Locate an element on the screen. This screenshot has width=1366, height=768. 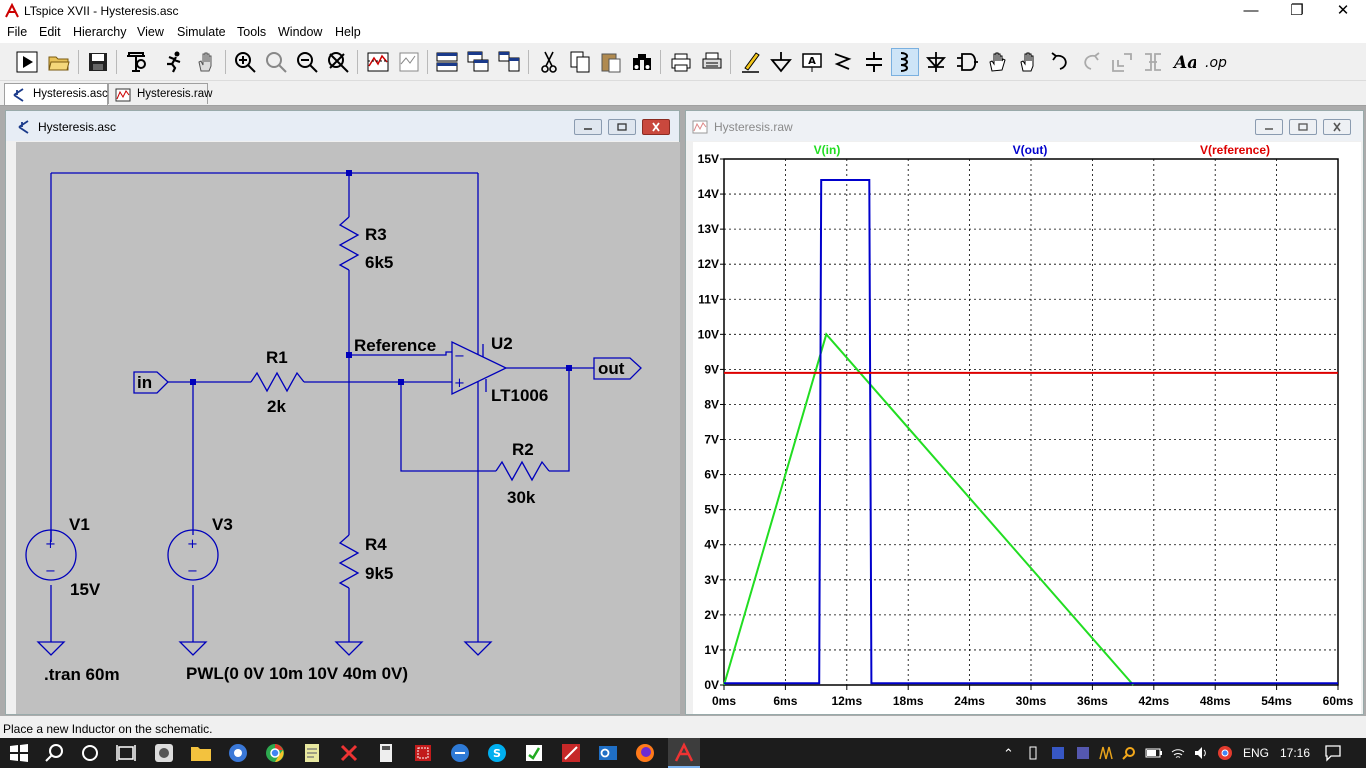
search-icon is located at coordinates (55, 753).